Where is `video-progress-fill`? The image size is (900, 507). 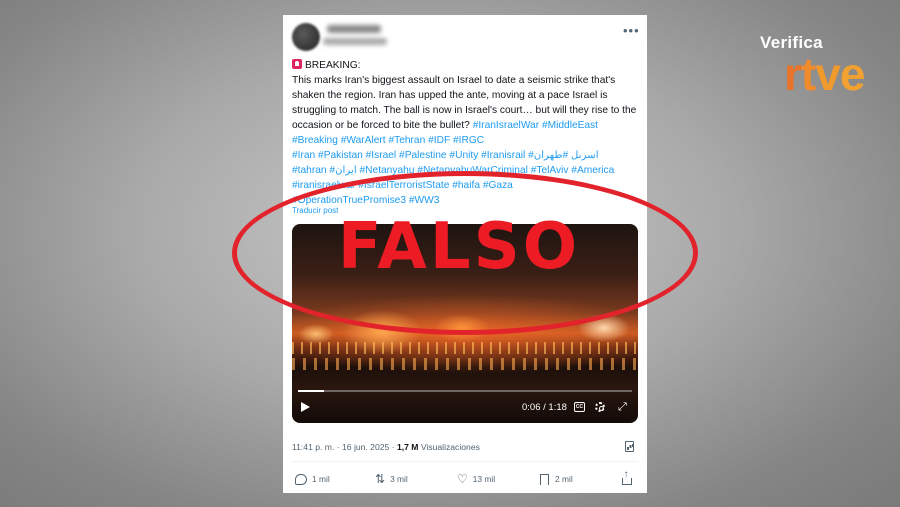 video-progress-fill is located at coordinates (311, 391).